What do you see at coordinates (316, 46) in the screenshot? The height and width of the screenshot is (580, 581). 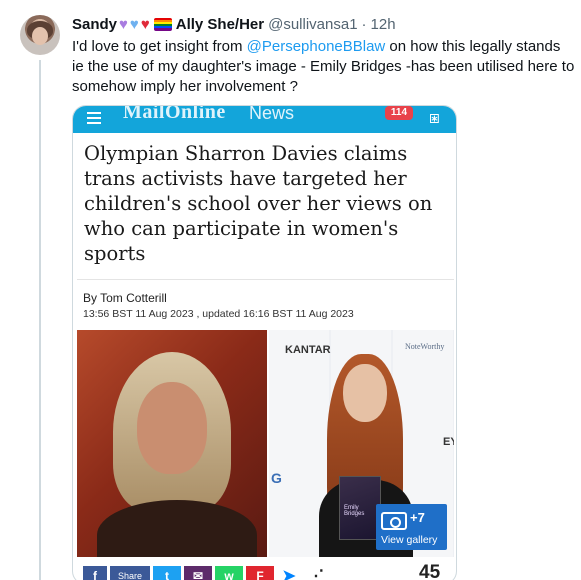 I see `mention-link: @PersephoneBBlaw` at bounding box center [316, 46].